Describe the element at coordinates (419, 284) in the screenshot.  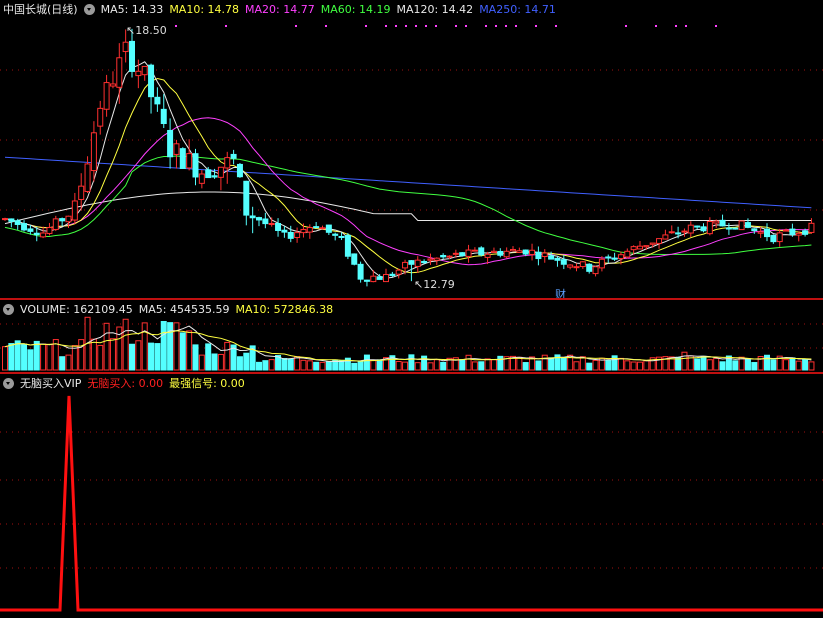
I see `low-arrow-icon: ↖` at that location.